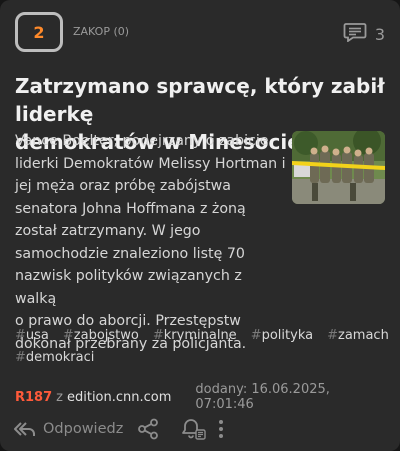 The image size is (400, 451). What do you see at coordinates (33, 397) in the screenshot?
I see `author-rank-link: R187` at bounding box center [33, 397].